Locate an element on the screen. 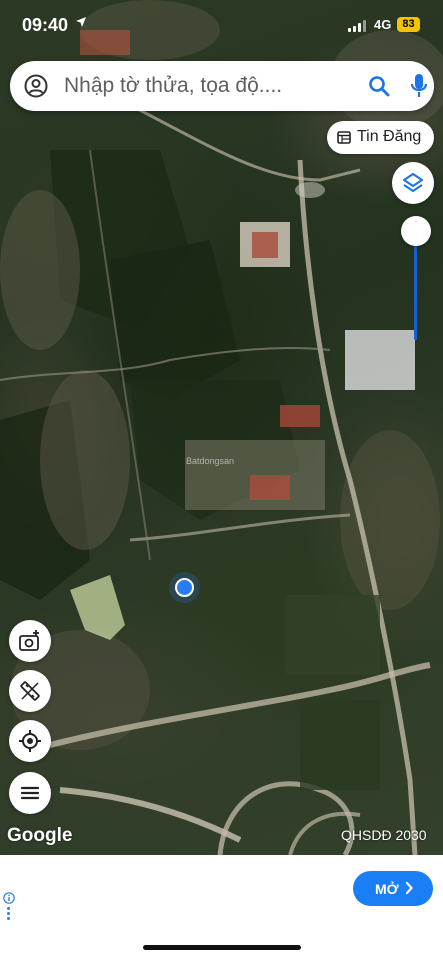  layers-icon is located at coordinates (413, 182).